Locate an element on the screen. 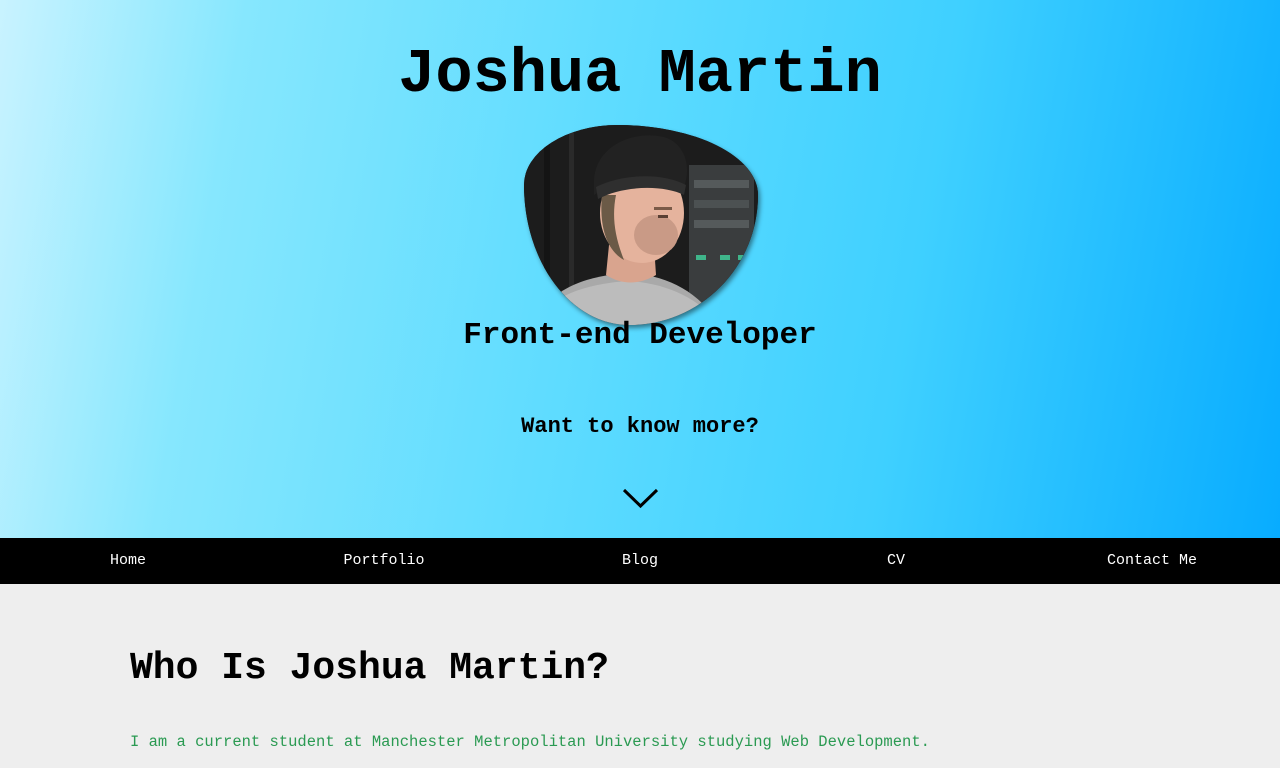  about-heading: Who Is Joshua Martin? is located at coordinates (369, 668).